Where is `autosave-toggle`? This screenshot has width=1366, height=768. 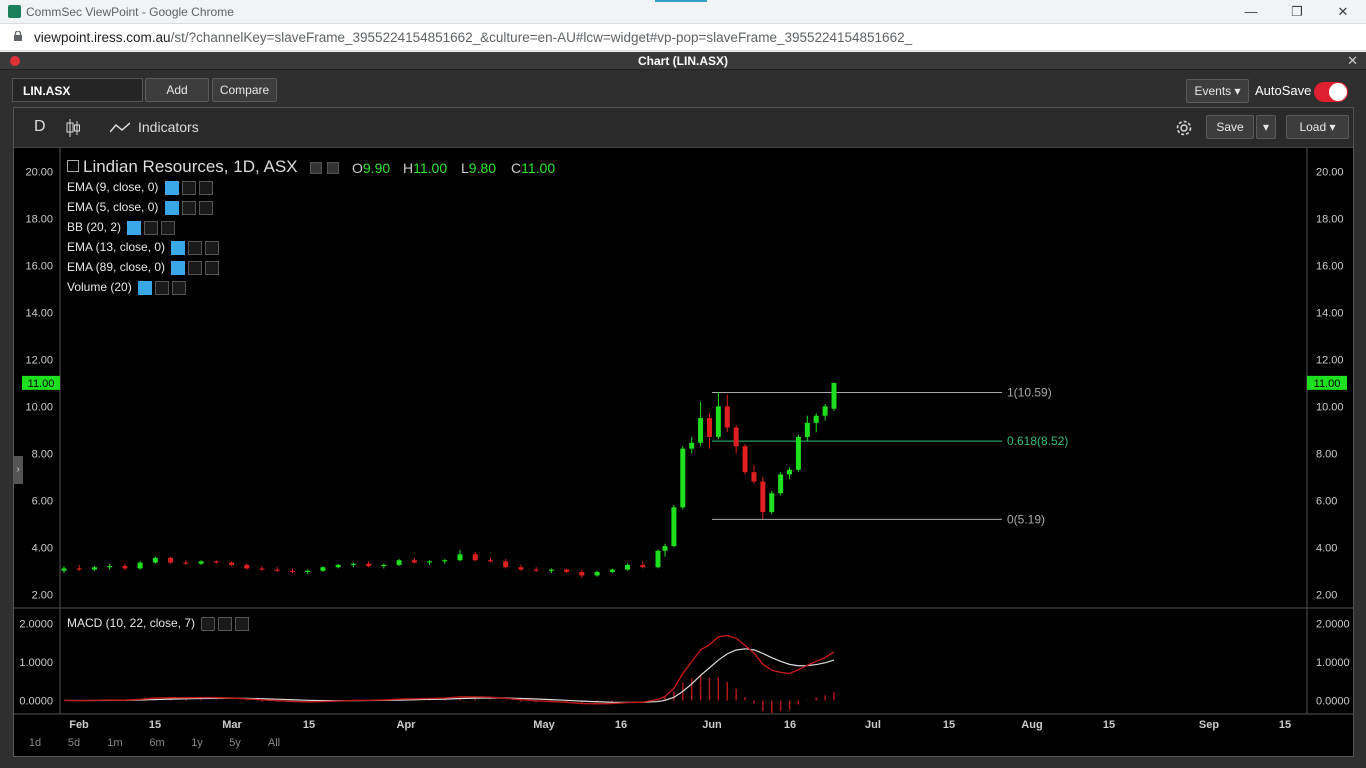
autosave-toggle is located at coordinates (1331, 92).